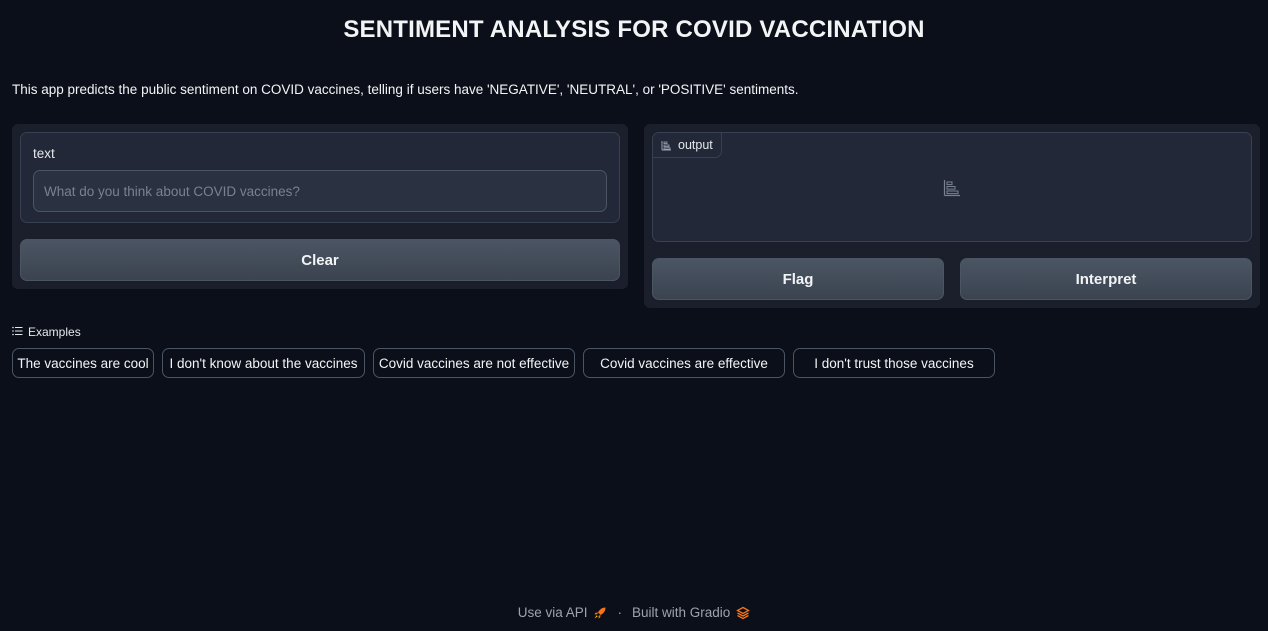 This screenshot has width=1268, height=631. I want to click on example-item: The vaccines are cool, so click(83, 363).